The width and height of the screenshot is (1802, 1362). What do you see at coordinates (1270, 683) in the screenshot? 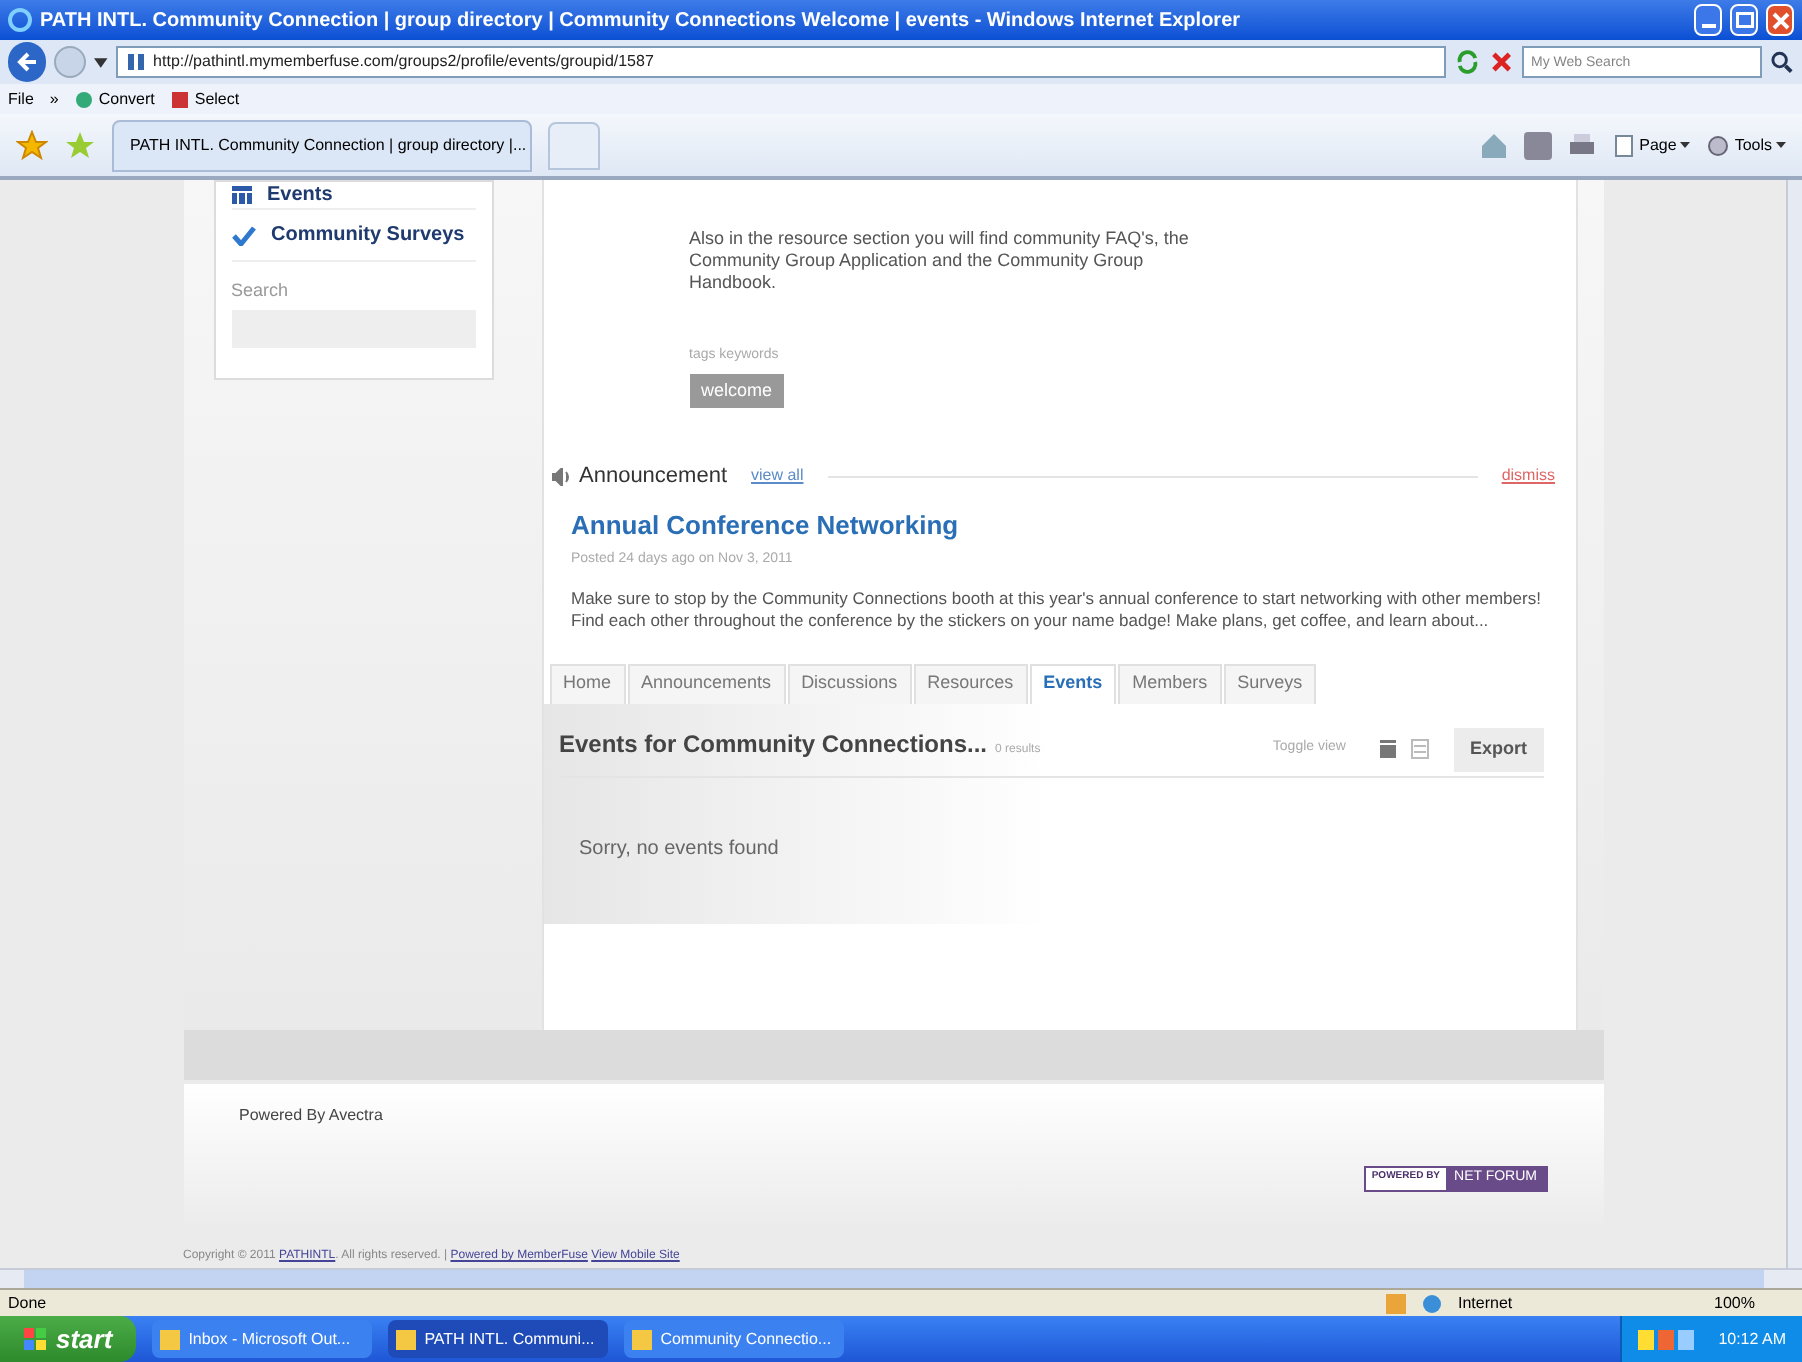
I see `tab: Surveys` at bounding box center [1270, 683].